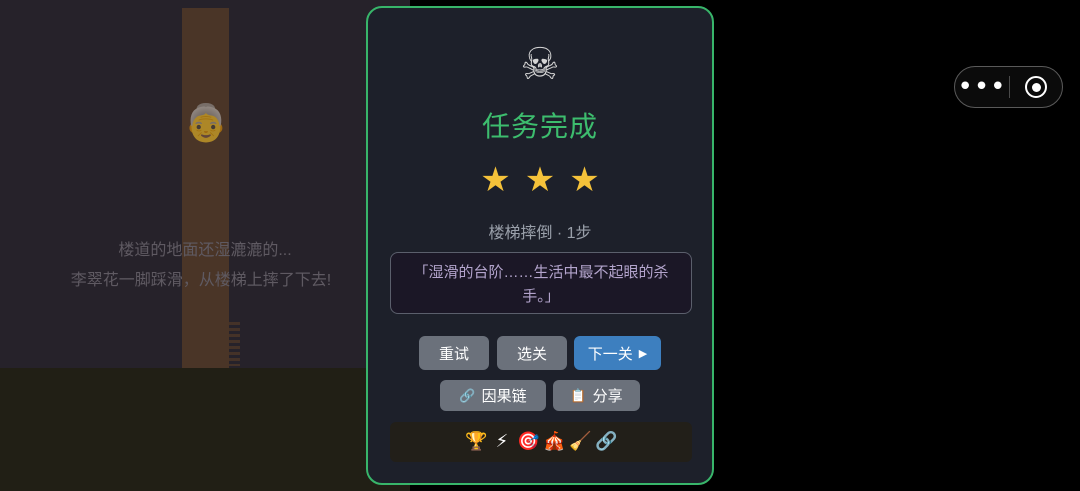 The width and height of the screenshot is (1080, 491). Describe the element at coordinates (540, 64) in the screenshot. I see `skull-crossbones-icon: ☠` at that location.